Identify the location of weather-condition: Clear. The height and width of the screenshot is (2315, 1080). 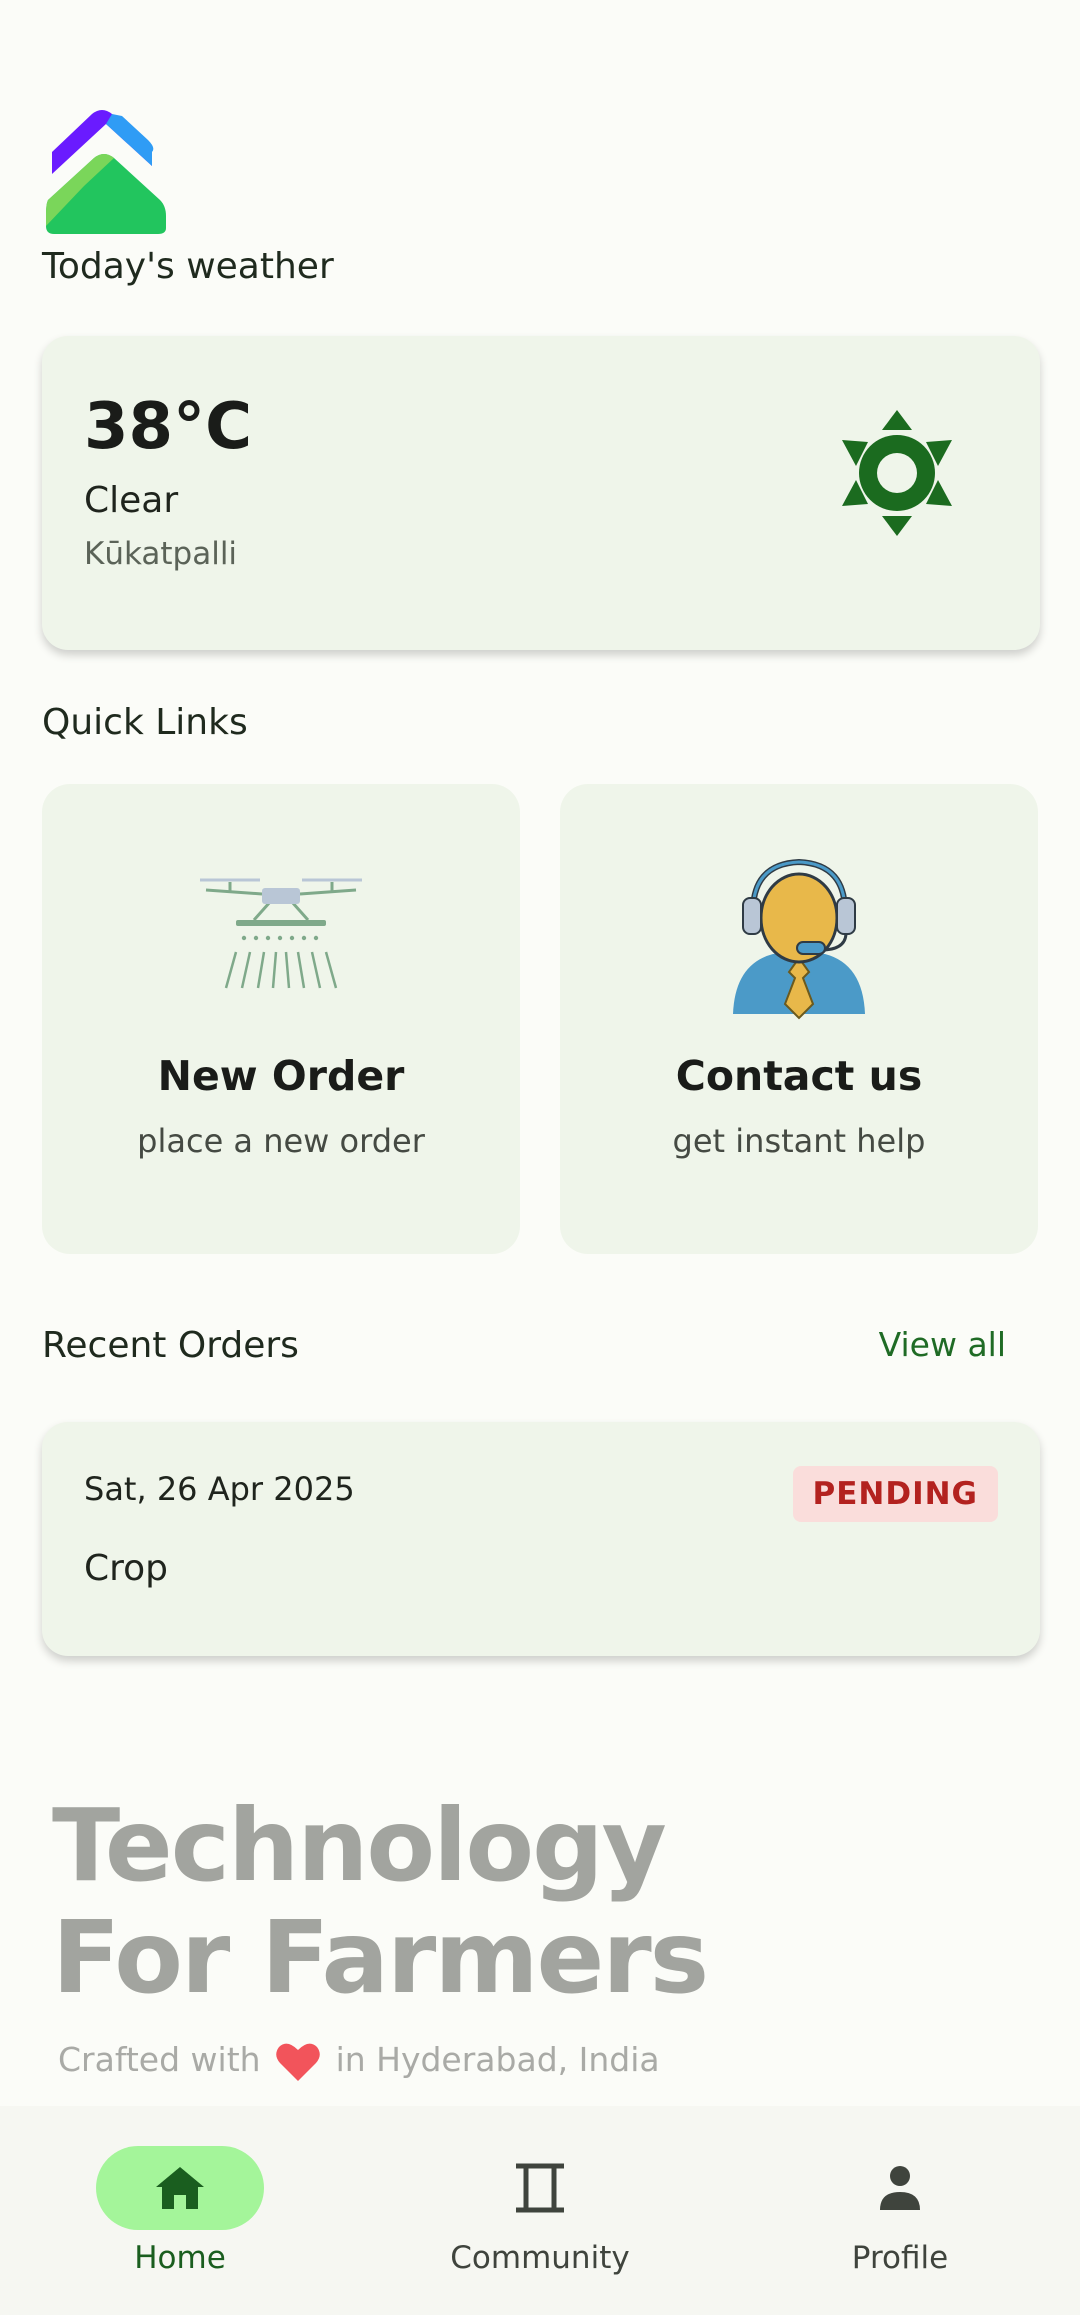
(131, 500).